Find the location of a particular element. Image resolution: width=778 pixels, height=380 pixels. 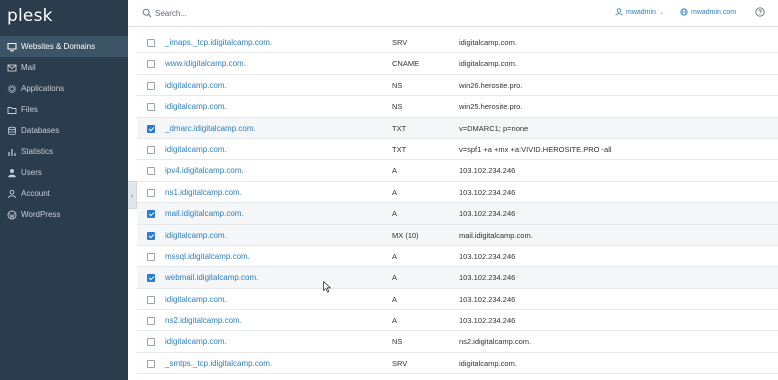

sidebar-item-files: Files is located at coordinates (64, 109).